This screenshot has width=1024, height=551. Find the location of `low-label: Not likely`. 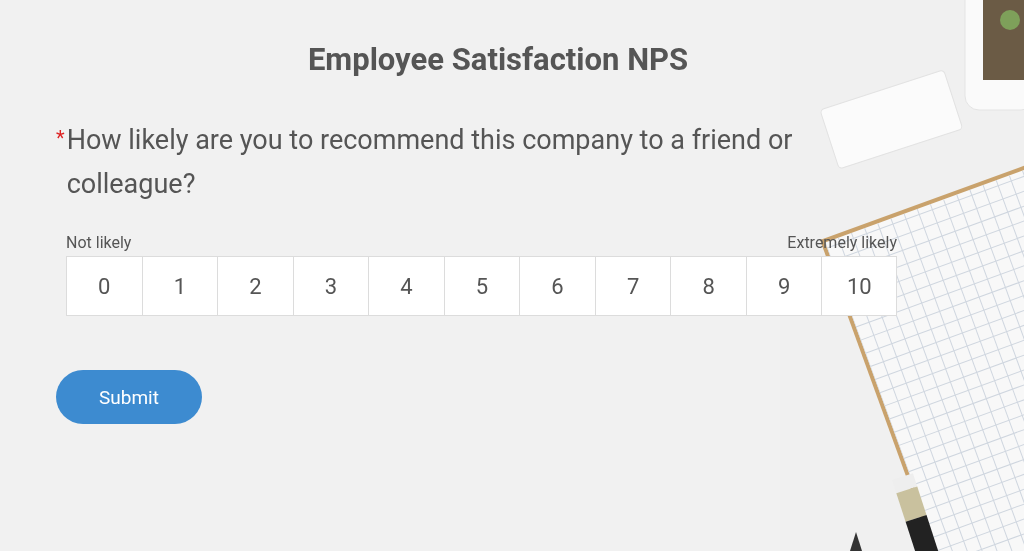

low-label: Not likely is located at coordinates (99, 243).